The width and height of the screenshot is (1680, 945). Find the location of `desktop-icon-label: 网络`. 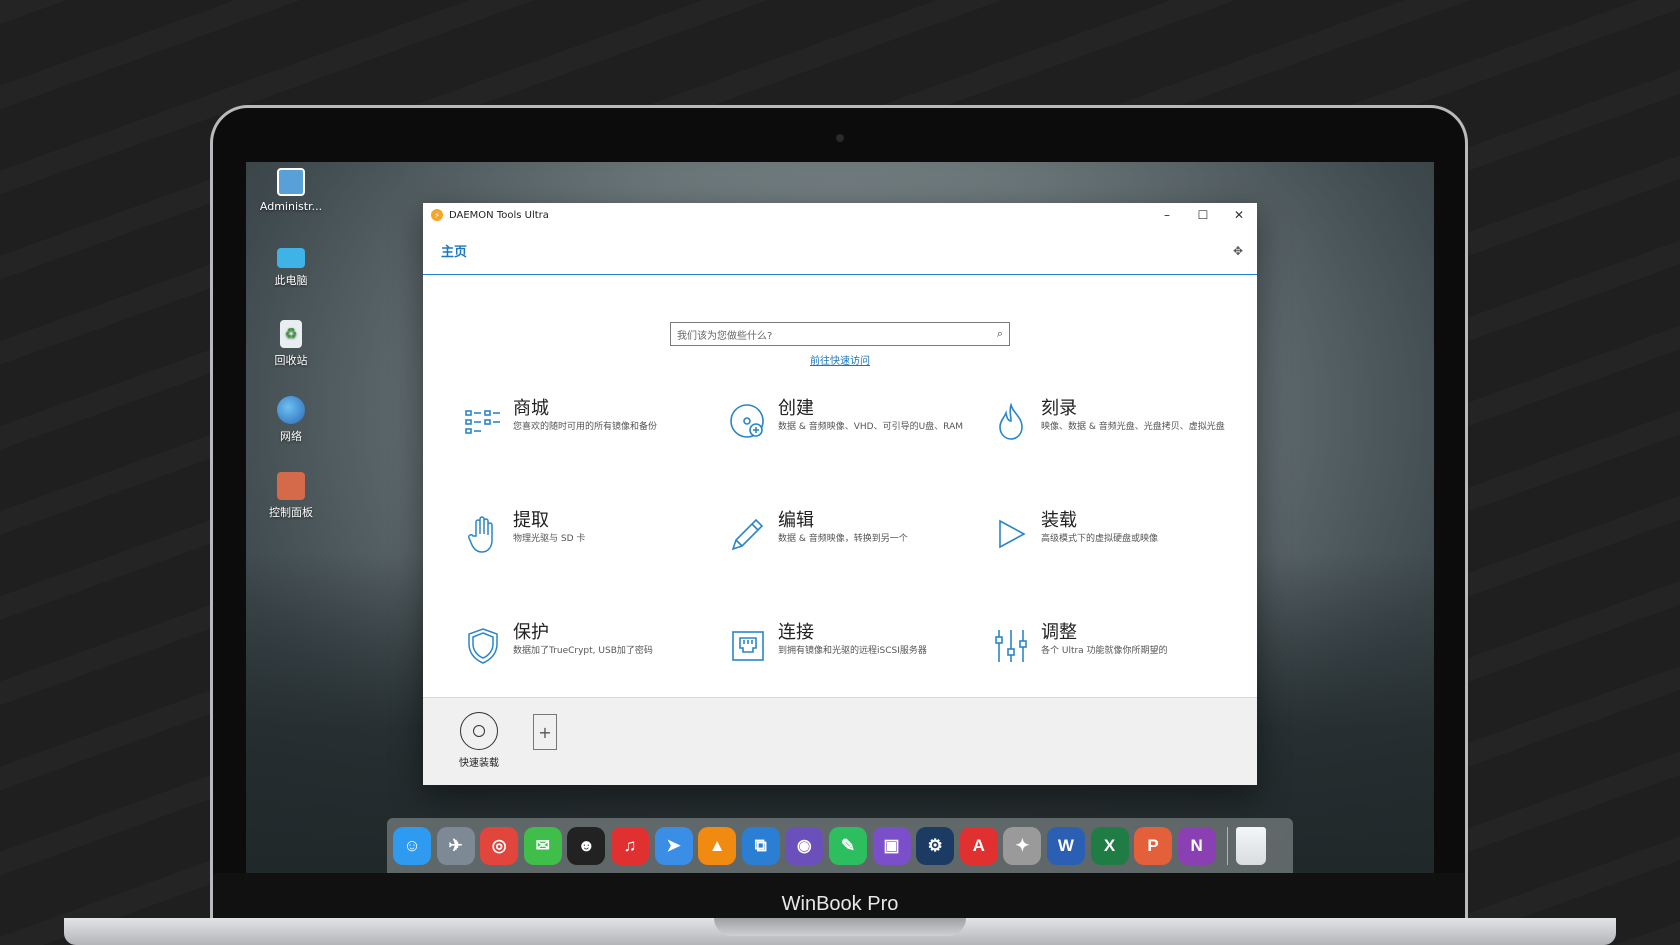

desktop-icon-label: 网络 is located at coordinates (291, 436).